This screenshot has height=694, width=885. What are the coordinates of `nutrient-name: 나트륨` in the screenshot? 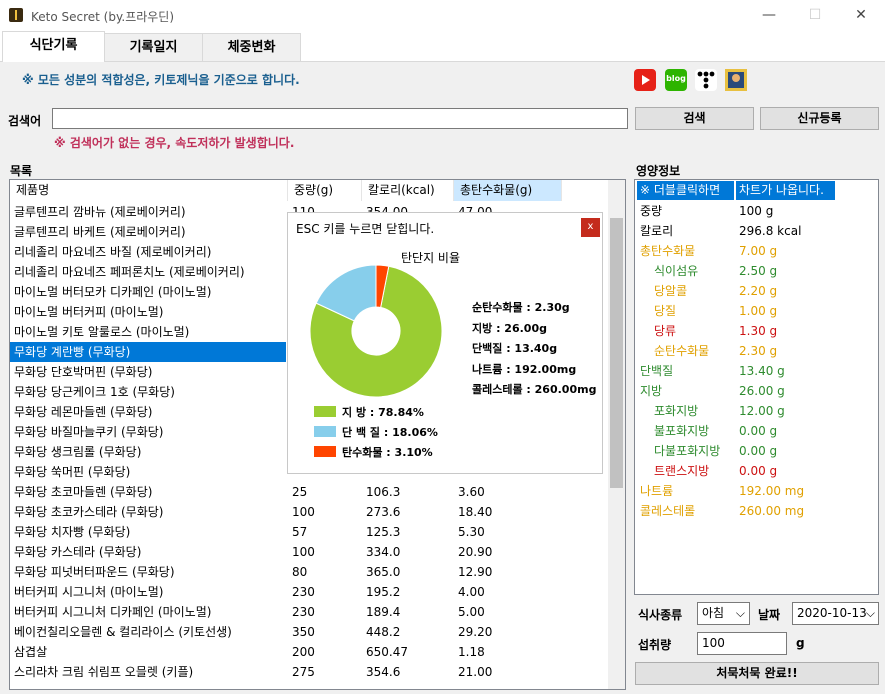 It's located at (657, 491).